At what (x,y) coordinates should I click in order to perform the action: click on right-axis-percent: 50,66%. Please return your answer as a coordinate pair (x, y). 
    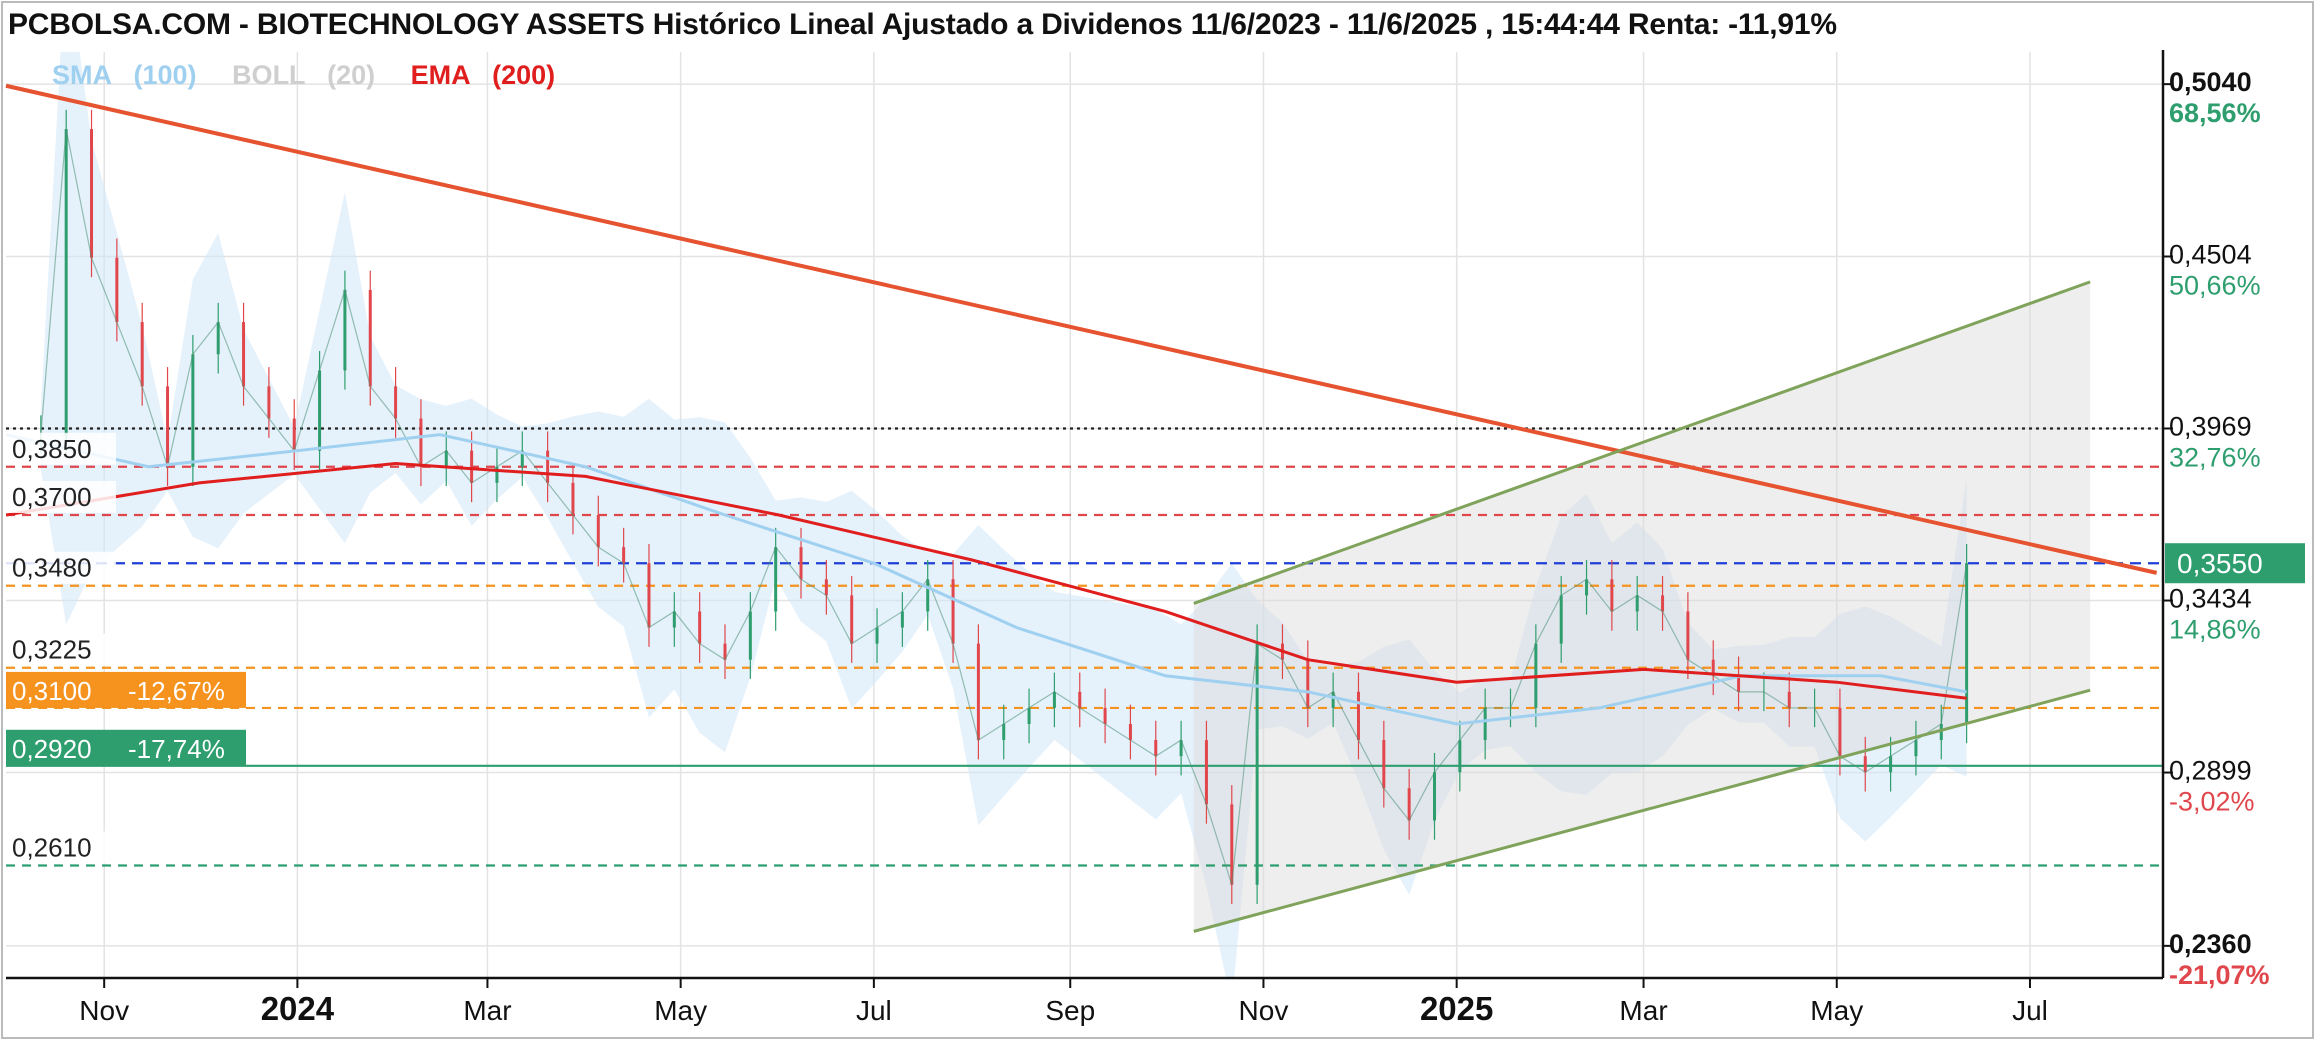
    Looking at the image, I should click on (2215, 285).